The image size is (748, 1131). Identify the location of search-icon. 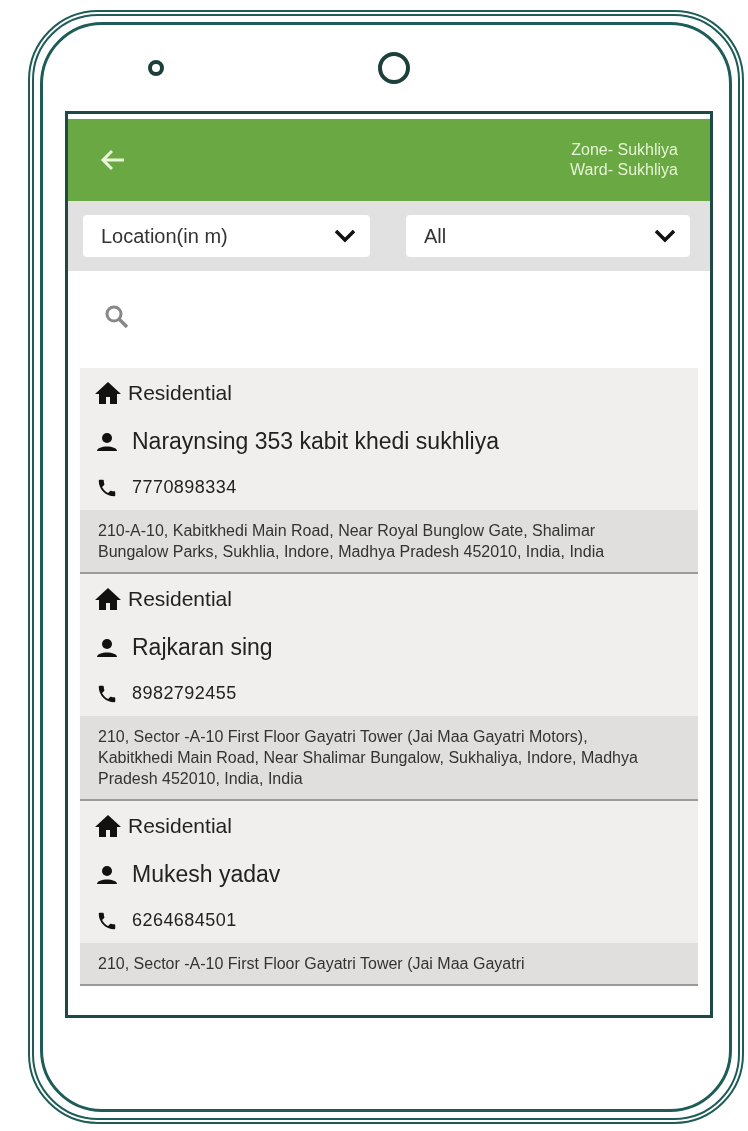
(117, 317).